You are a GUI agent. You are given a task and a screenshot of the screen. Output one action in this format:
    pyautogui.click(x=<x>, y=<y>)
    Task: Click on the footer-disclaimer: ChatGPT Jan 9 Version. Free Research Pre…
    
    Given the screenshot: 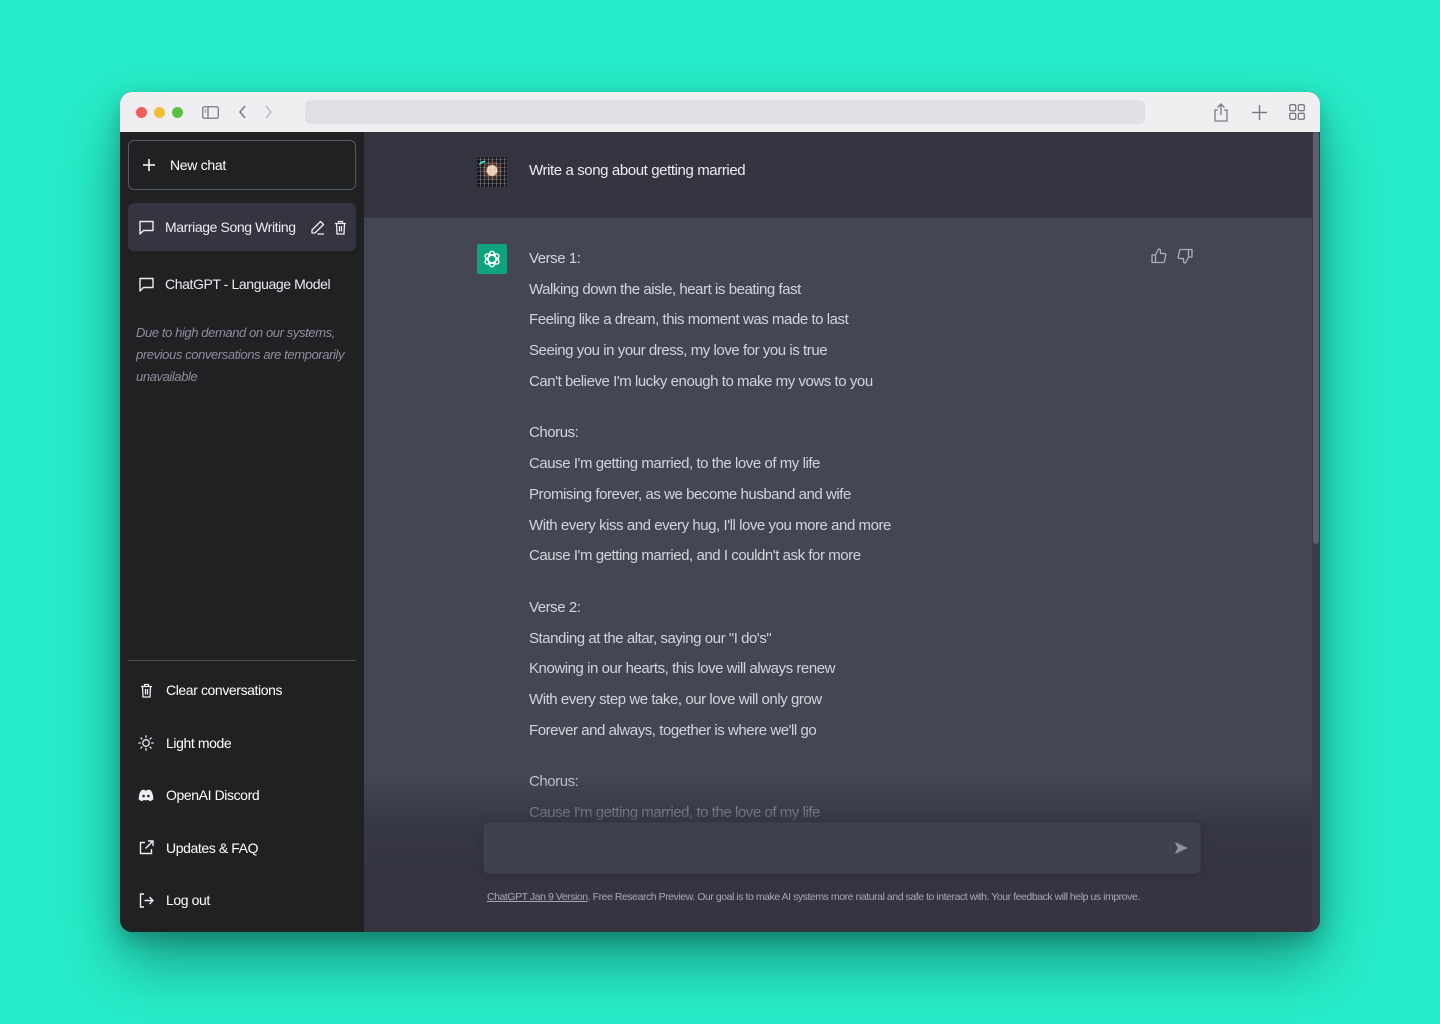 What is the action you would take?
    pyautogui.click(x=847, y=897)
    